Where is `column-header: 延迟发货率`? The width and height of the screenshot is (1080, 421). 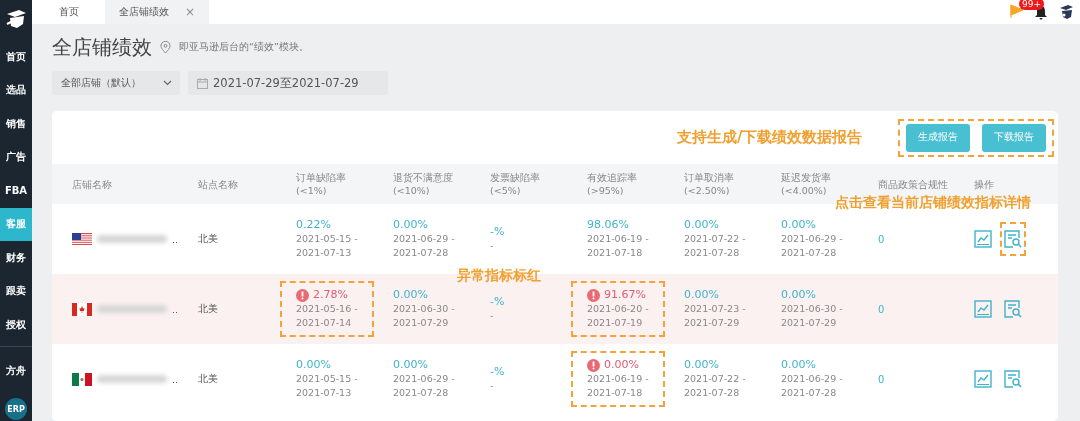 column-header: 延迟发货率 is located at coordinates (806, 177).